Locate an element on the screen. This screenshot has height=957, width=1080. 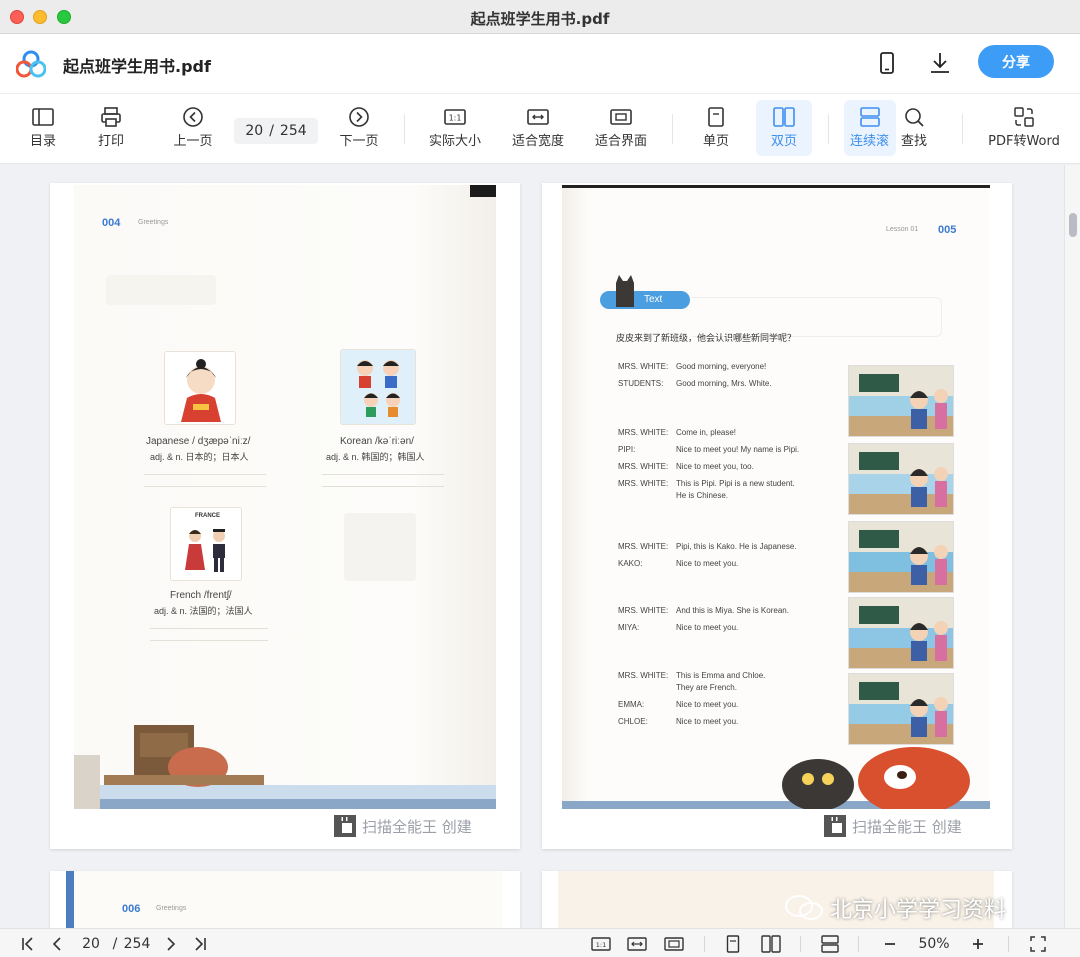
wechat-brand-text: 北京小学学习资料 is located at coordinates (918, 910).